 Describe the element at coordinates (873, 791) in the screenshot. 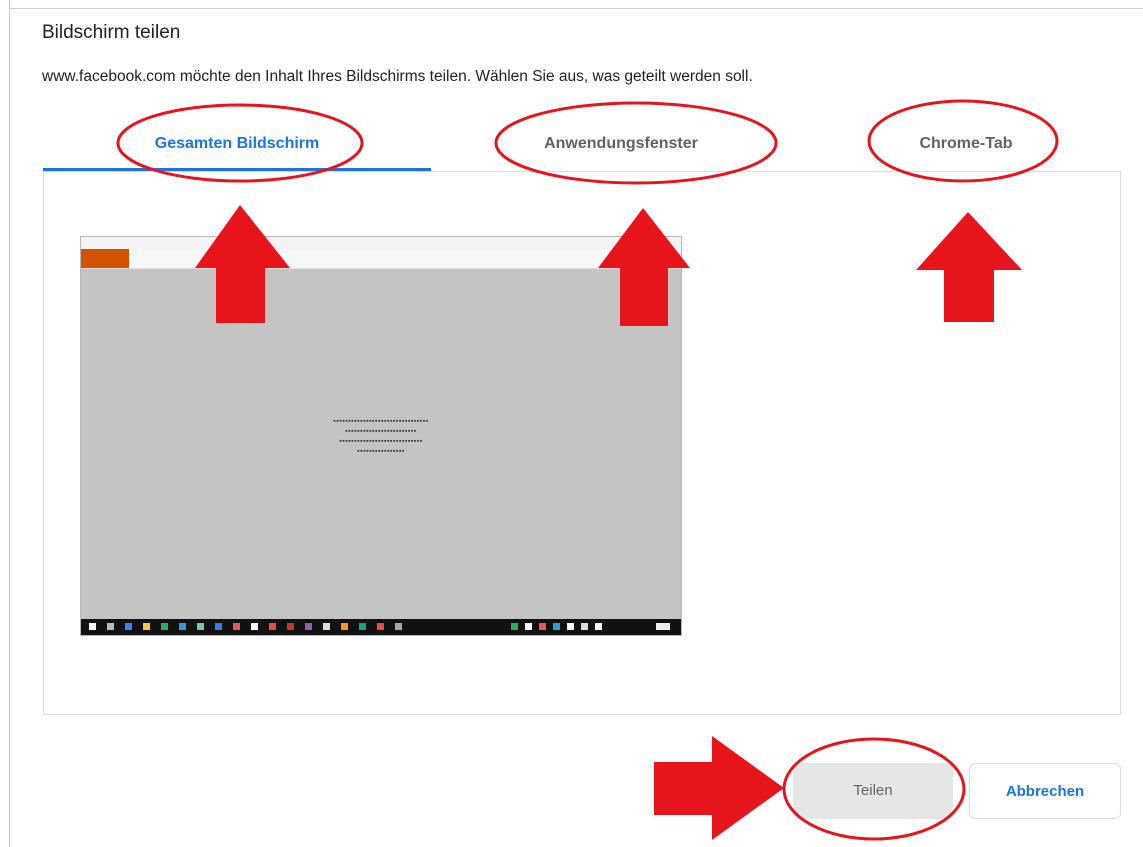

I see `share-button: Teilen` at that location.